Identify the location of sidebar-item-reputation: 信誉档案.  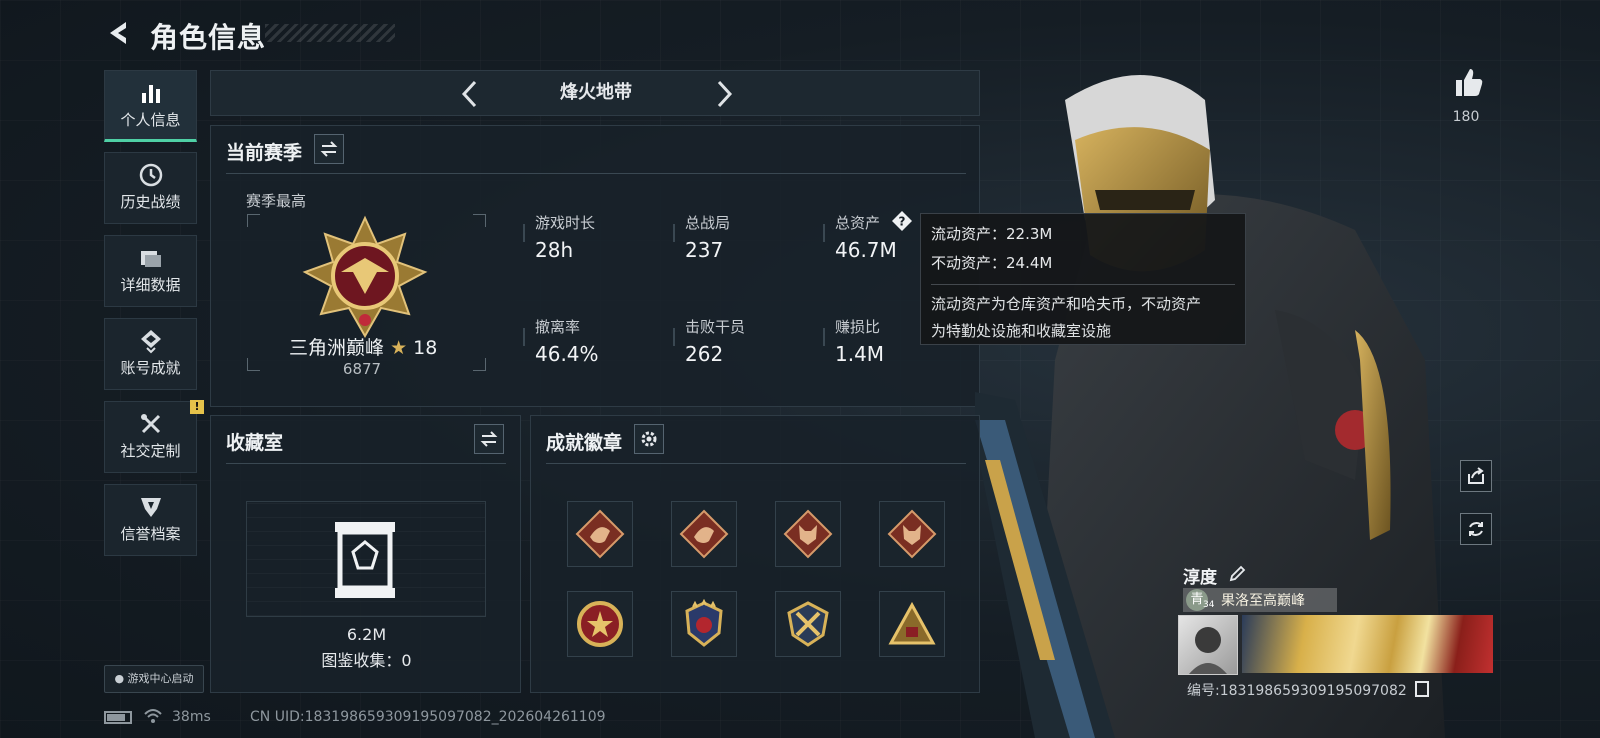
(150, 520).